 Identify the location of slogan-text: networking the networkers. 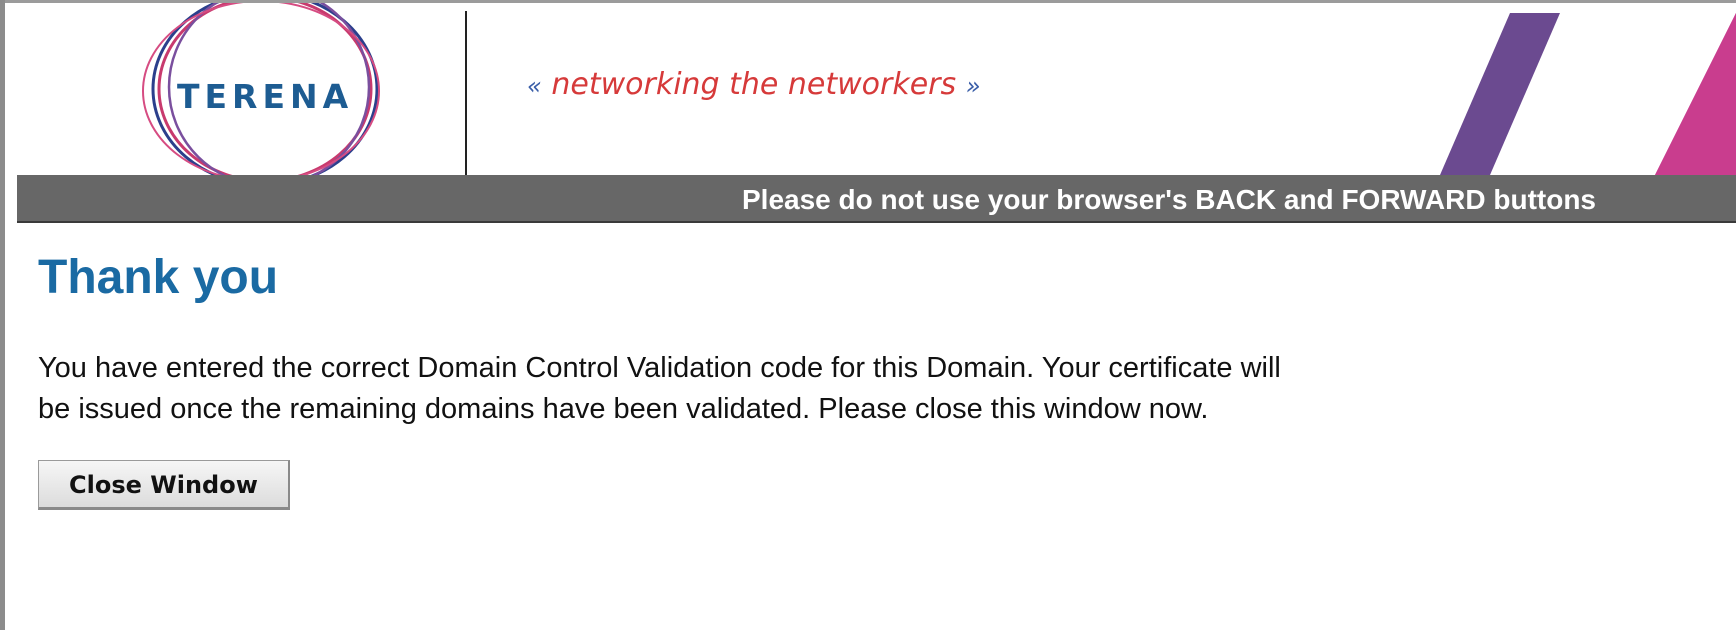
(754, 84).